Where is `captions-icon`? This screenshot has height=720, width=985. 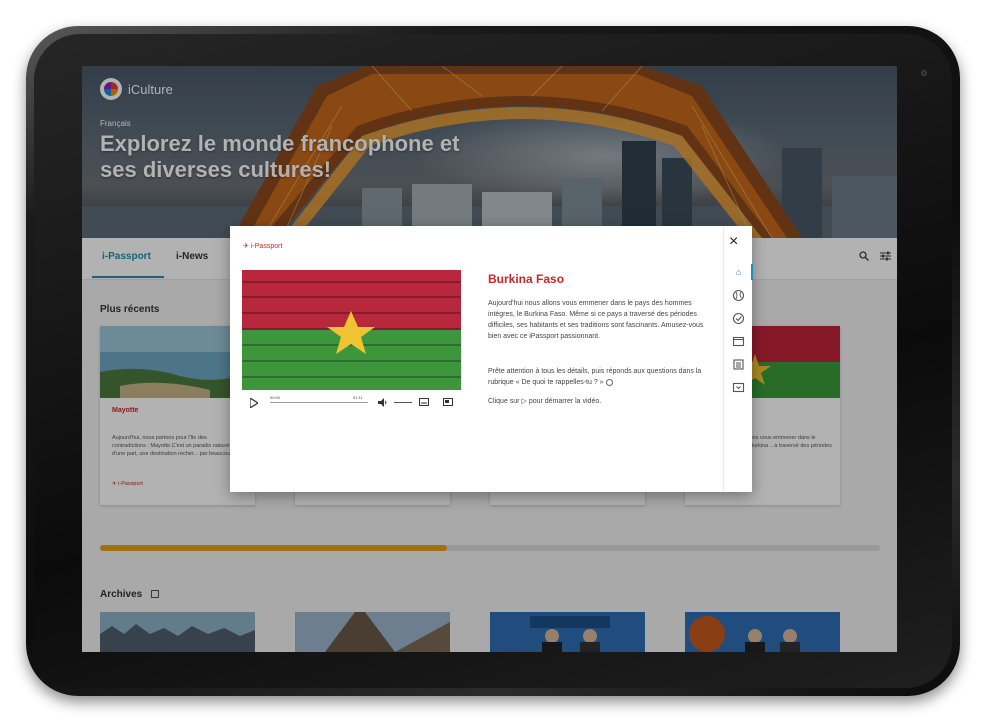 captions-icon is located at coordinates (424, 402).